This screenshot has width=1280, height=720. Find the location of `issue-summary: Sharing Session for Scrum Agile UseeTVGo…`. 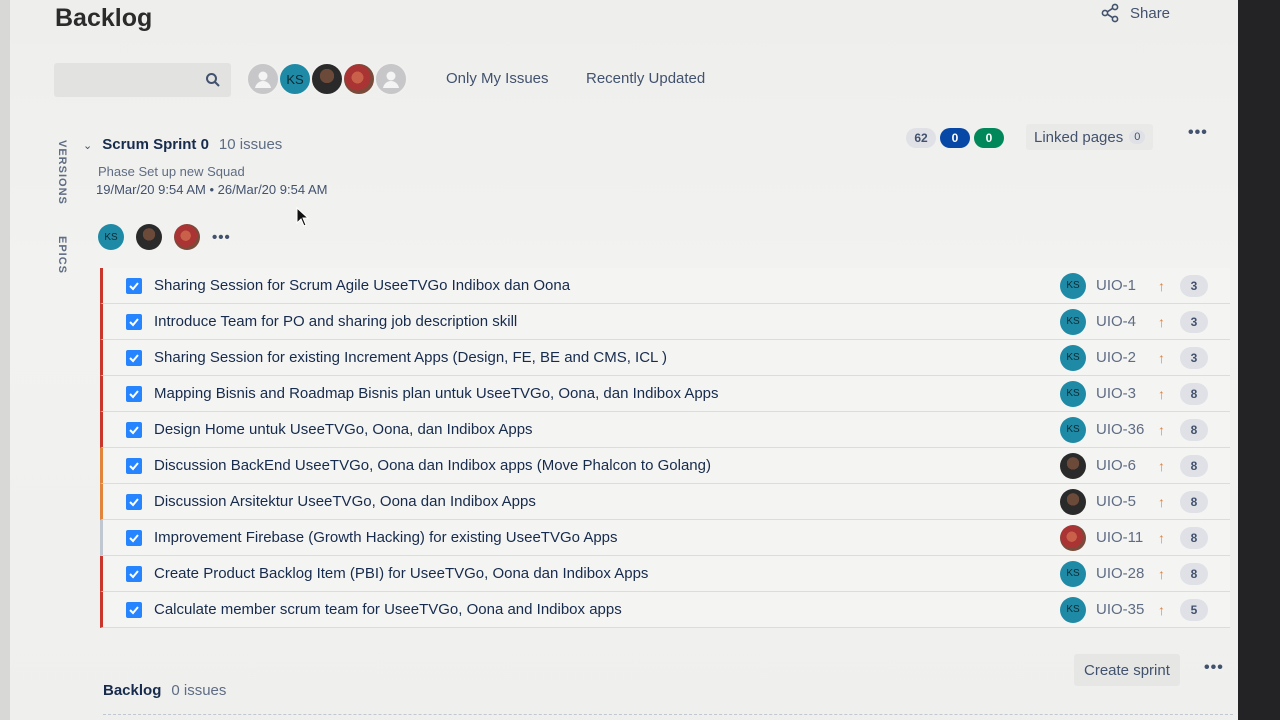

issue-summary: Sharing Session for Scrum Agile UseeTVGo… is located at coordinates (362, 285).